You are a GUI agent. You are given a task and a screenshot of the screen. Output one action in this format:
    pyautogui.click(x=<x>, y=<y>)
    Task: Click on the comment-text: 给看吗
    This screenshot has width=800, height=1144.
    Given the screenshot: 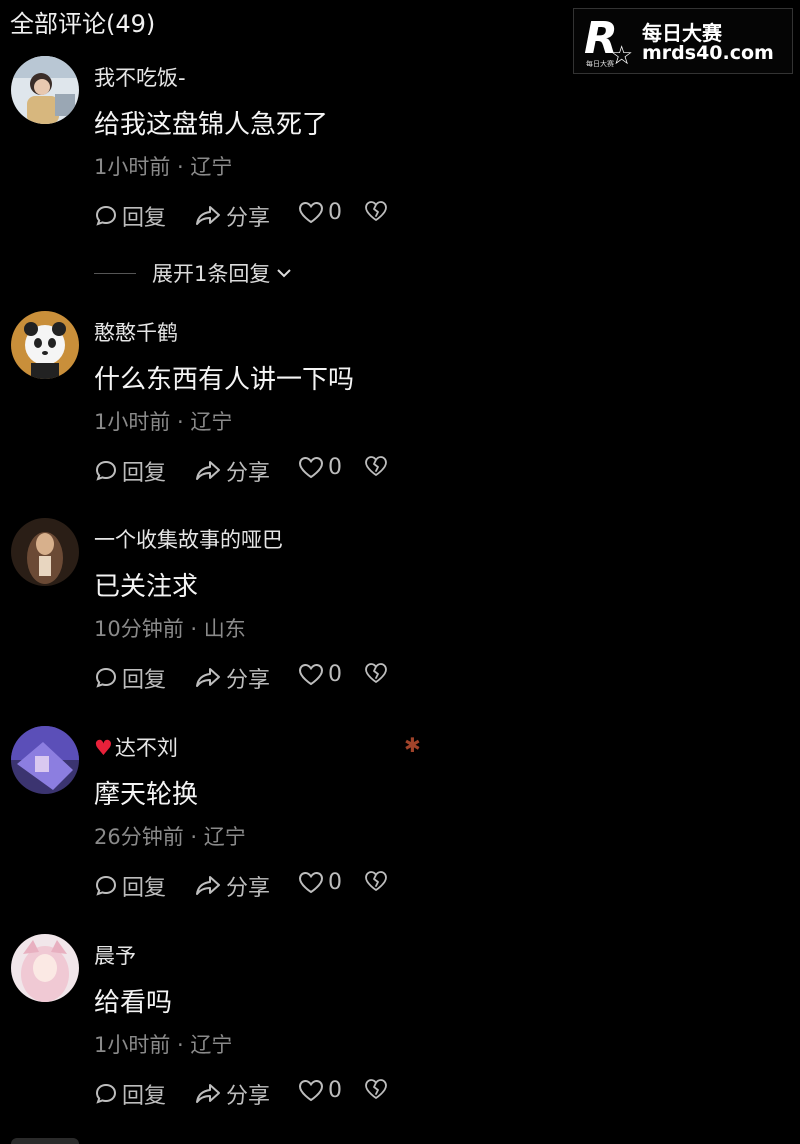 What is the action you would take?
    pyautogui.click(x=133, y=1003)
    